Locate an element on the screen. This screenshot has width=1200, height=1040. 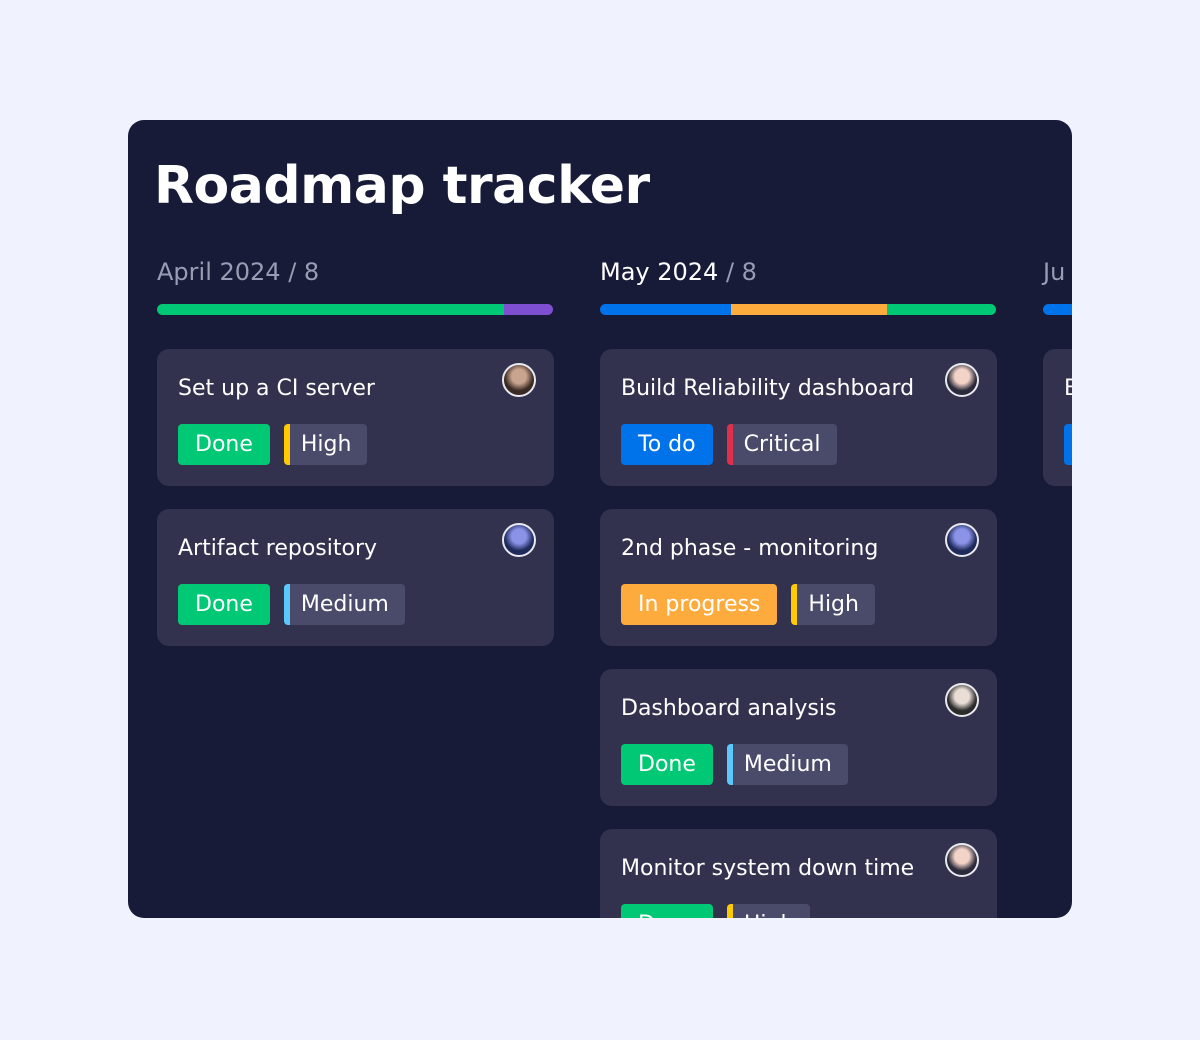
status-badge: In progress is located at coordinates (699, 604).